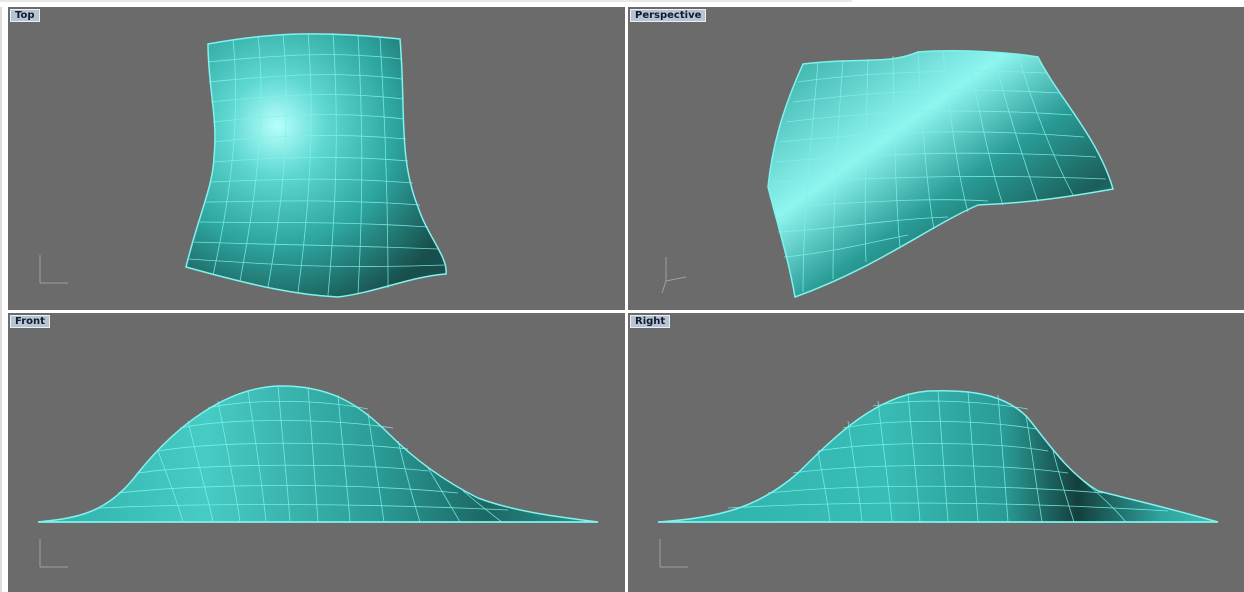  Describe the element at coordinates (940, 174) in the screenshot. I see `surface-perspective-view` at that location.